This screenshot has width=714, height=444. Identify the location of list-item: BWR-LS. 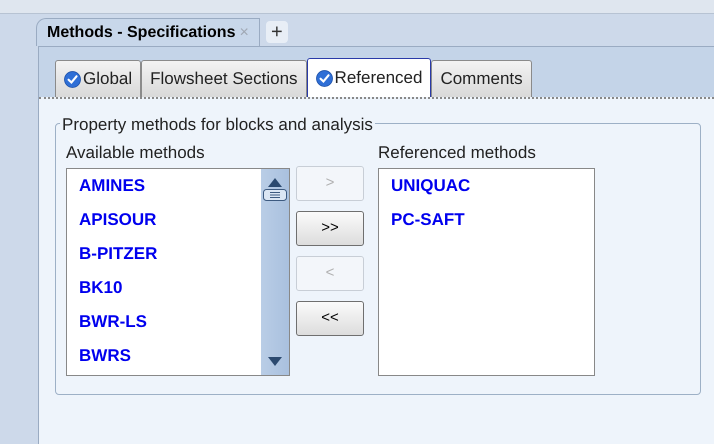
(170, 322).